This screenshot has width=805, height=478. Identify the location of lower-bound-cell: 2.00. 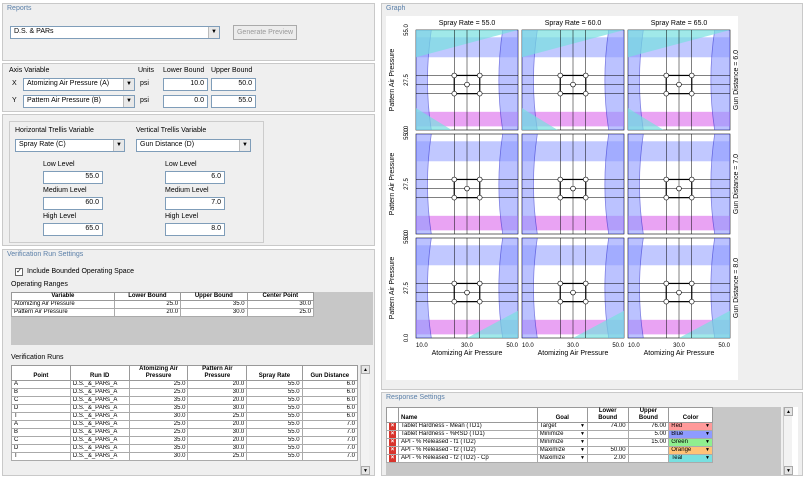
(607, 458).